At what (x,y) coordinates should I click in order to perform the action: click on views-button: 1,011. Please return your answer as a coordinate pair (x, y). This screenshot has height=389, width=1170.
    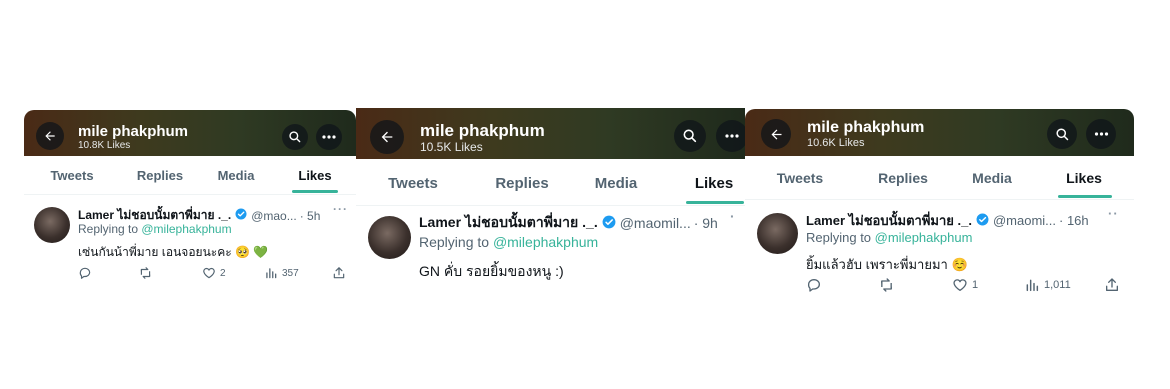
    Looking at the image, I should click on (1047, 285).